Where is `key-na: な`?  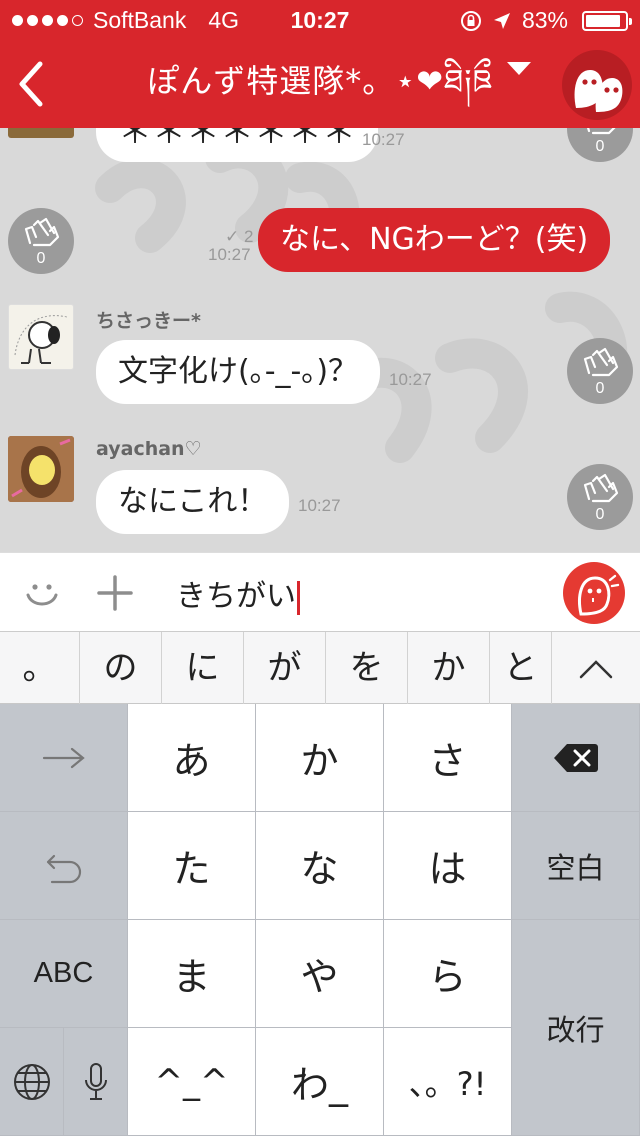 key-na: な is located at coordinates (320, 866).